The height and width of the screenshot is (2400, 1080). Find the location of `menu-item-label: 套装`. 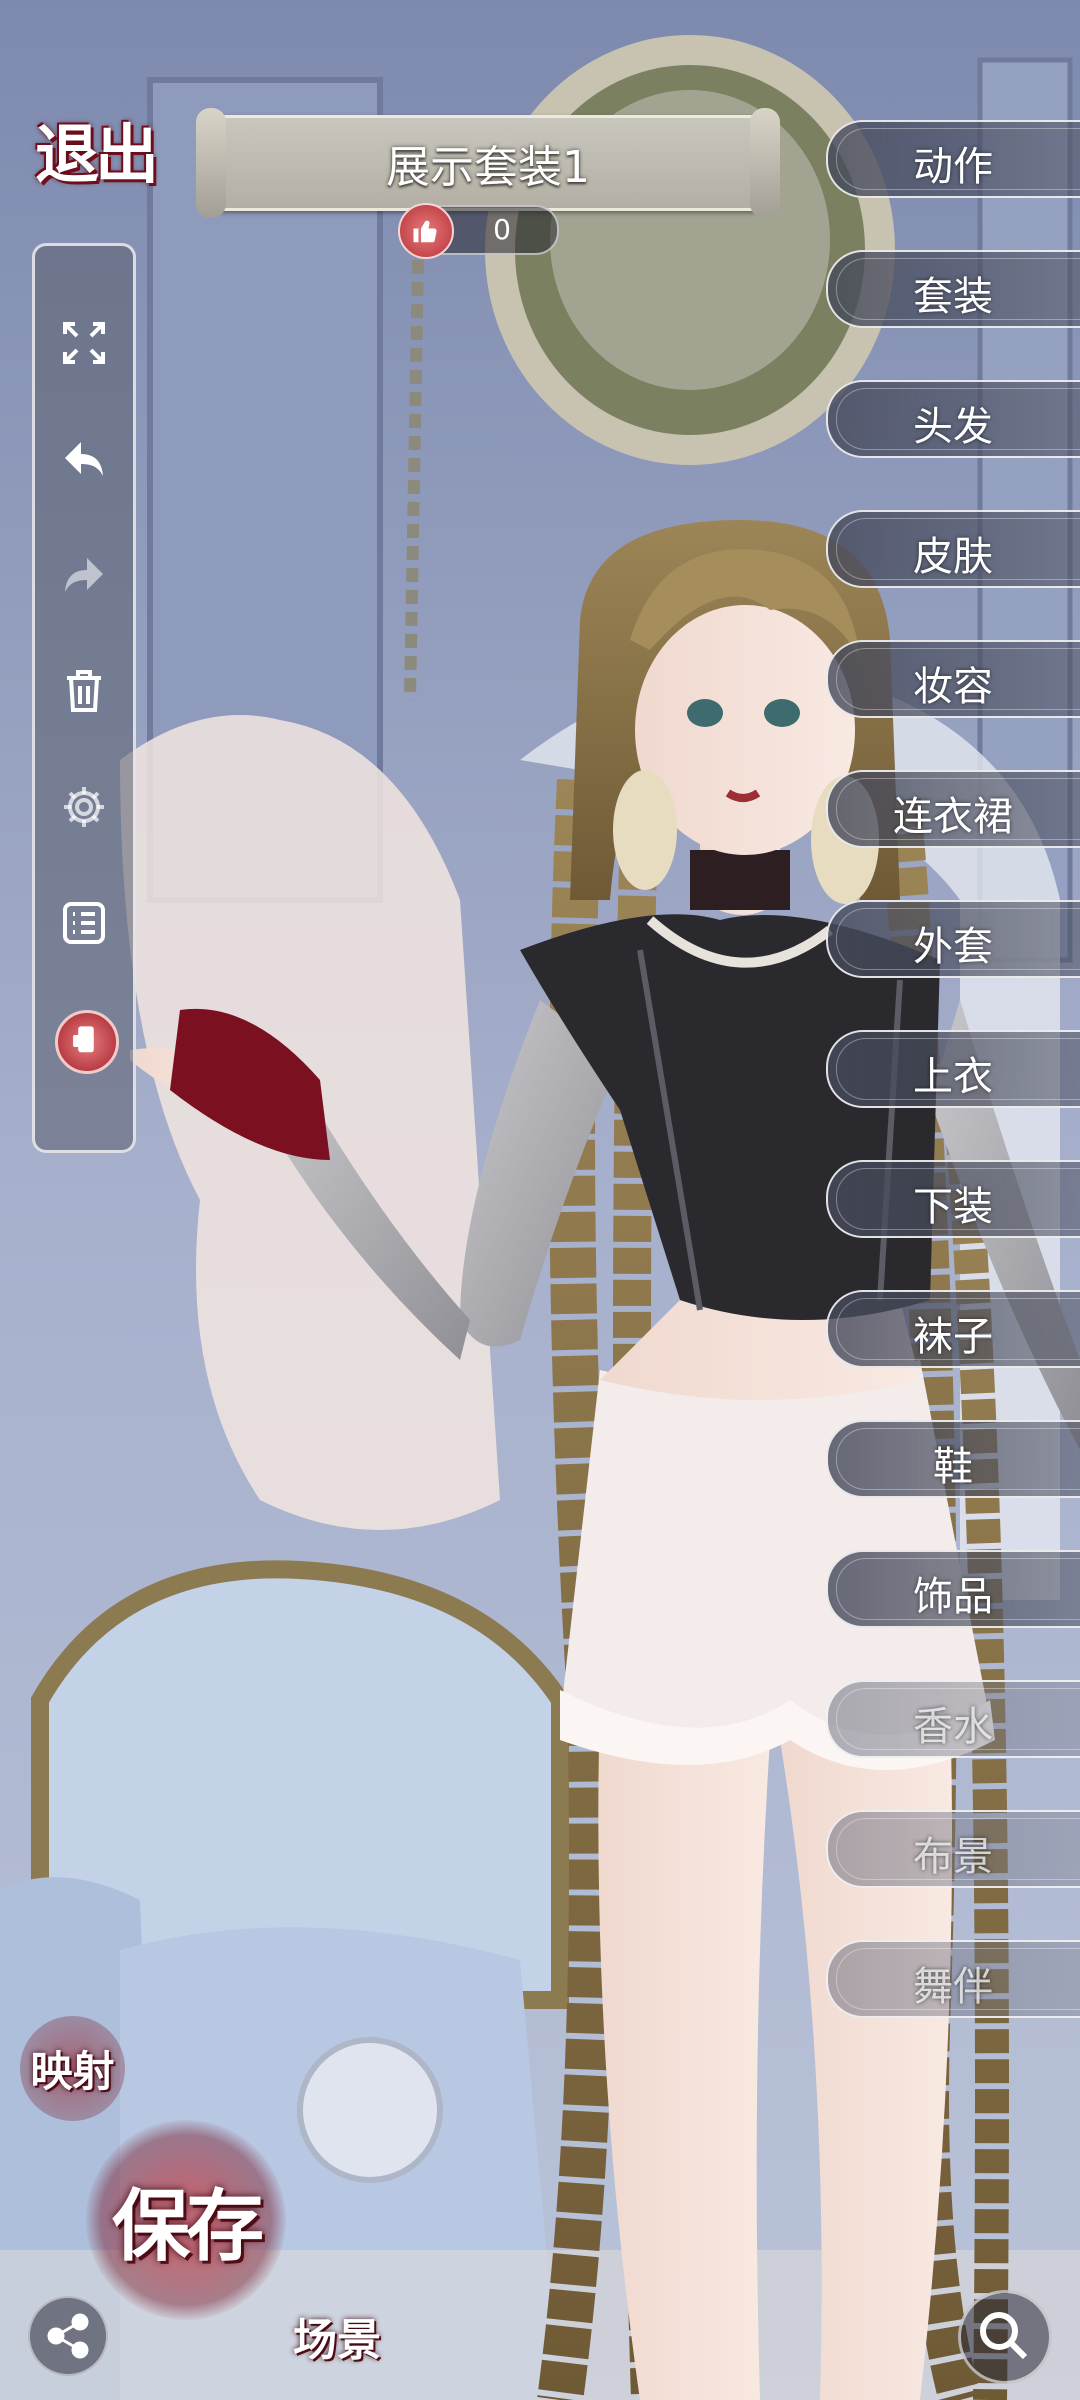

menu-item-label: 套装 is located at coordinates (953, 297).